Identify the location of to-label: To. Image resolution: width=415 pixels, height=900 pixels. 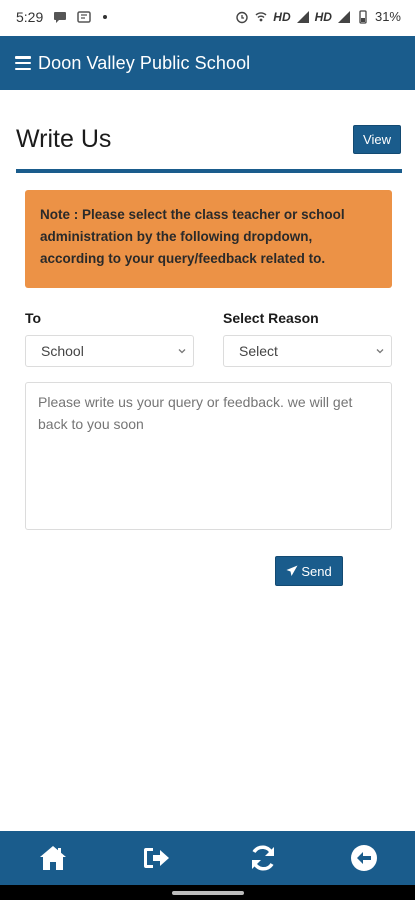
(33, 318).